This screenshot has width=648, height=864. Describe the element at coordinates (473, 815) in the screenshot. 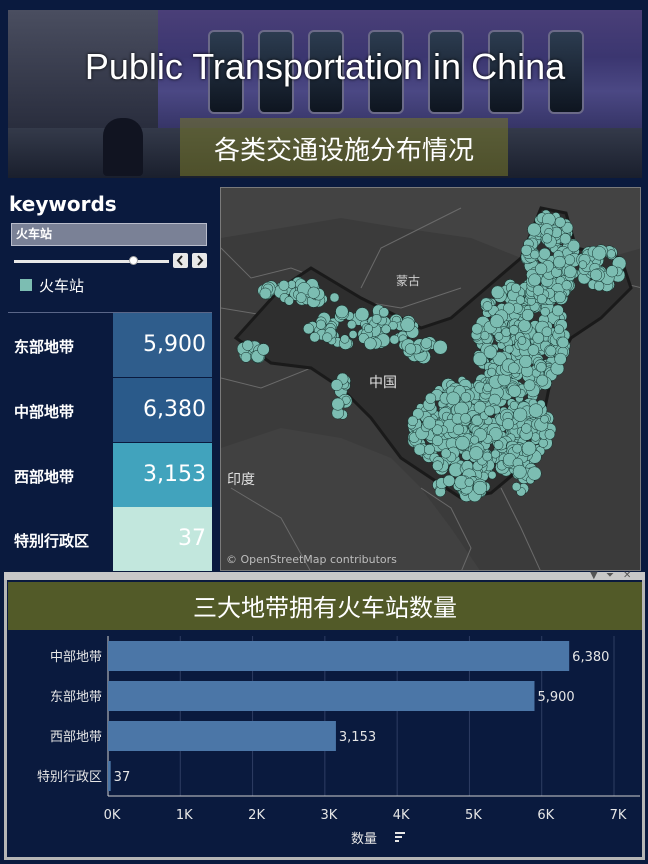

I see `x-tick-label: 5K` at that location.